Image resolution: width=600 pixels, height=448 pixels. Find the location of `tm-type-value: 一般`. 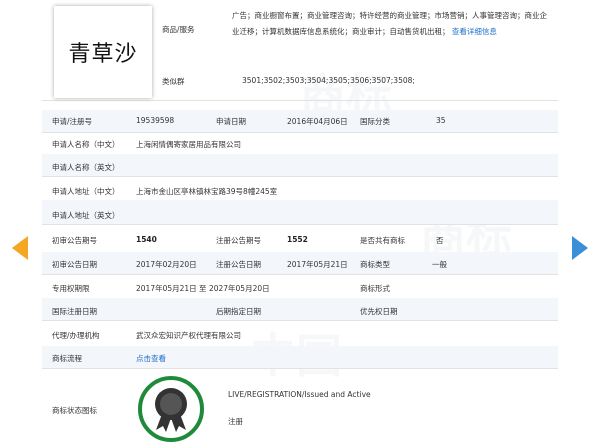

tm-type-value: 一般 is located at coordinates (439, 264).